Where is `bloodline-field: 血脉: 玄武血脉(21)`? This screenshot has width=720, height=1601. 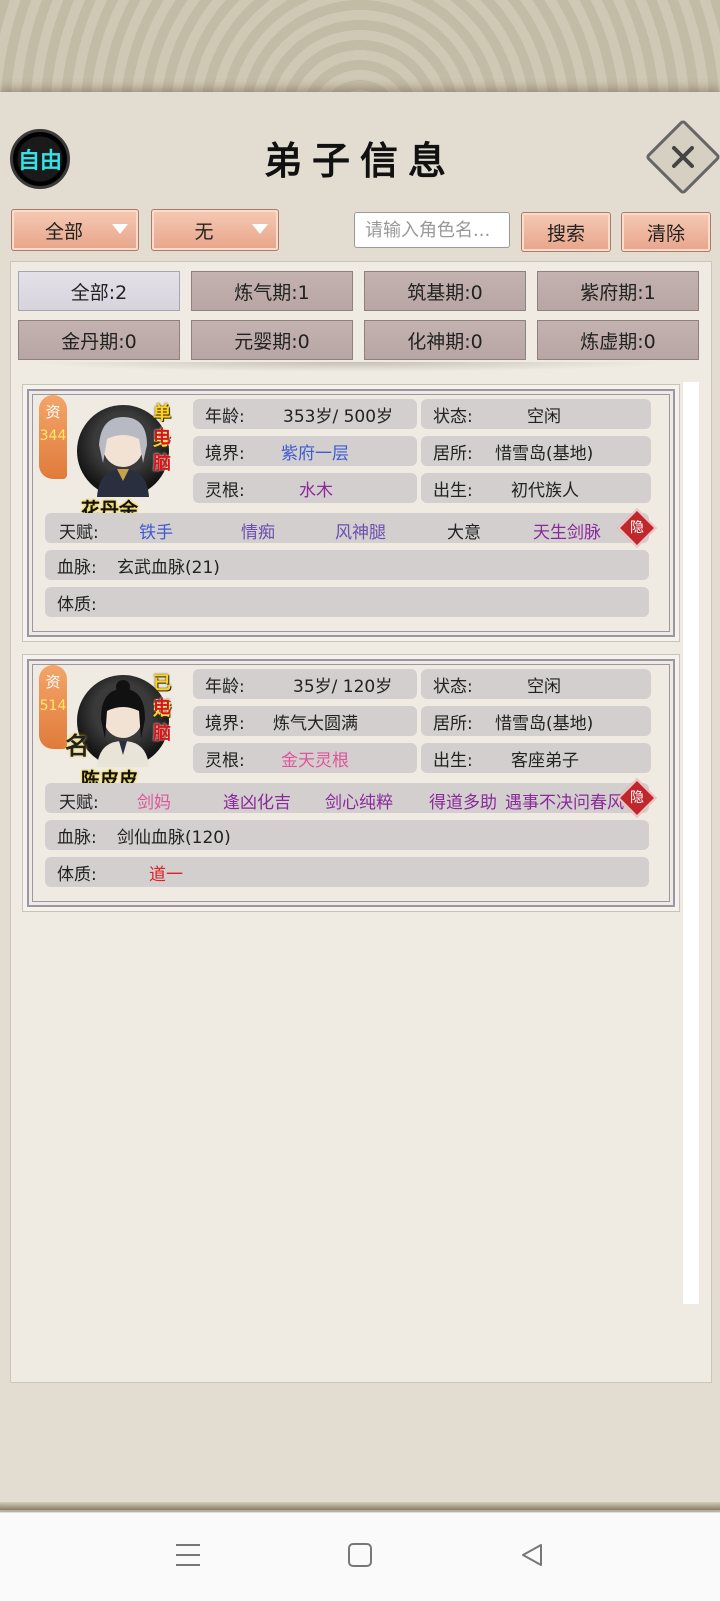
bloodline-field: 血脉: 玄武血脉(21) is located at coordinates (347, 565).